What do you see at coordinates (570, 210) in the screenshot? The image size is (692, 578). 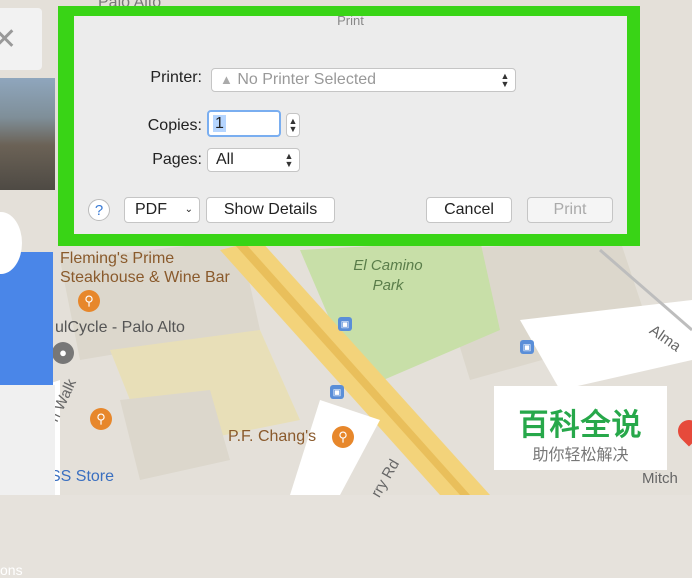 I see `print-button: Print` at bounding box center [570, 210].